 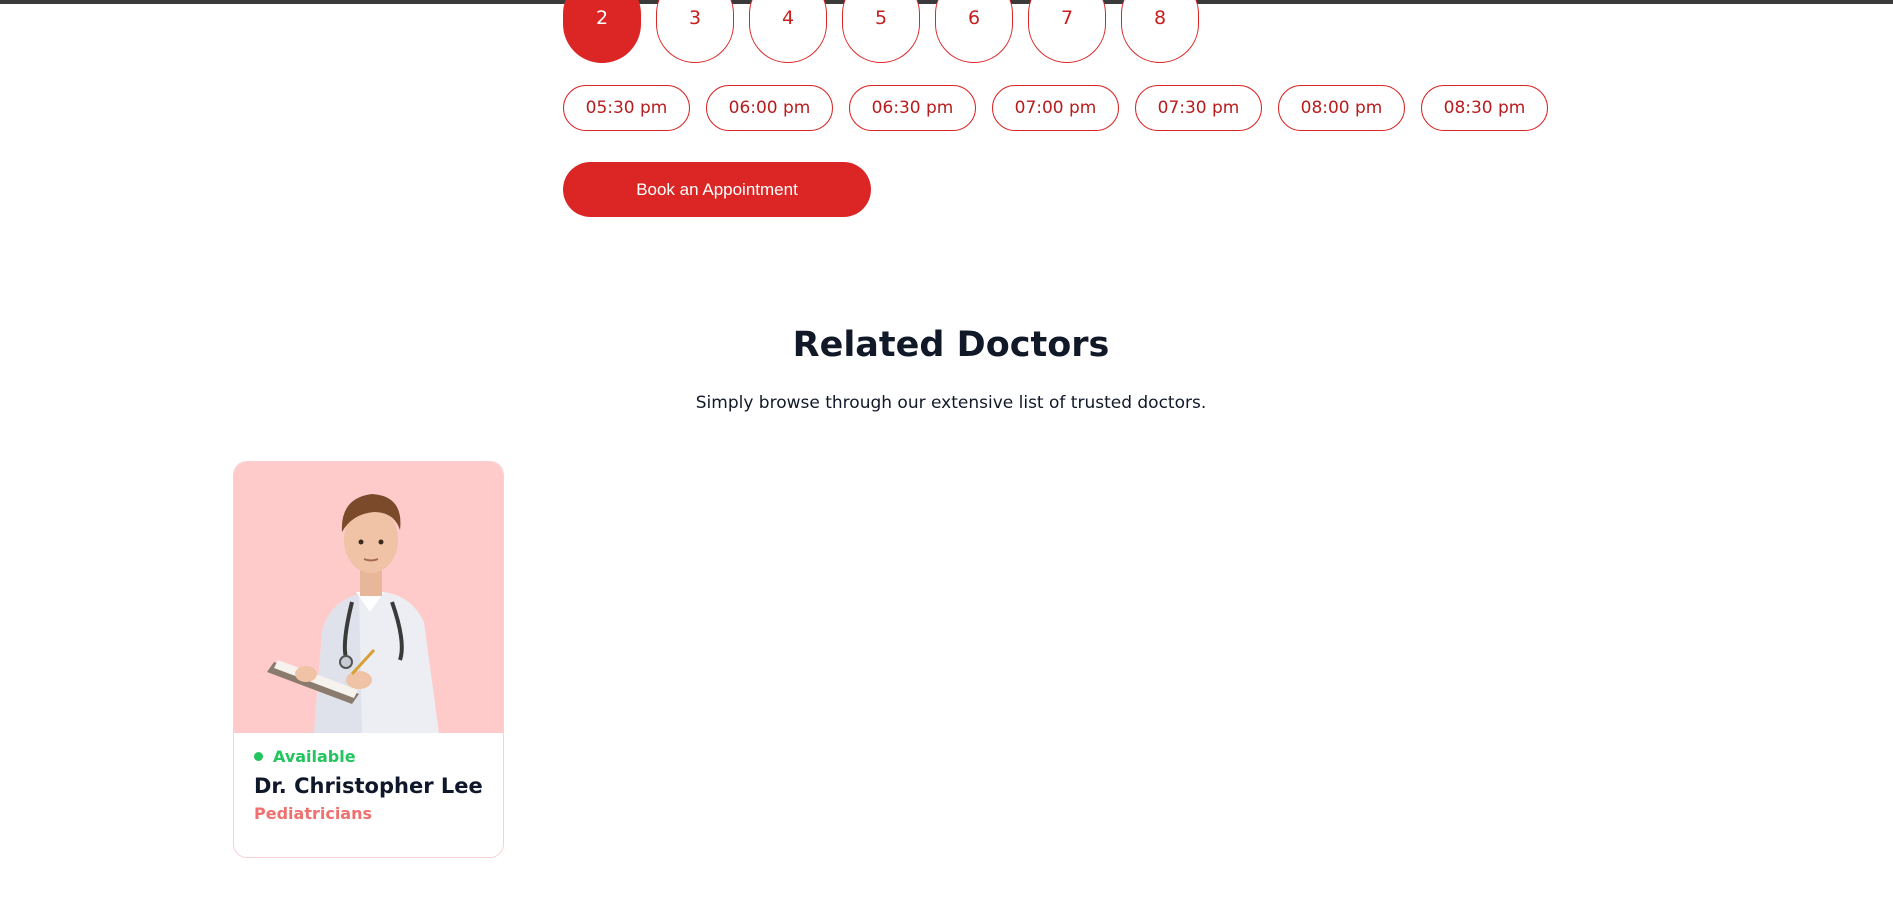 I want to click on day-button-7: 7, so click(x=1067, y=31).